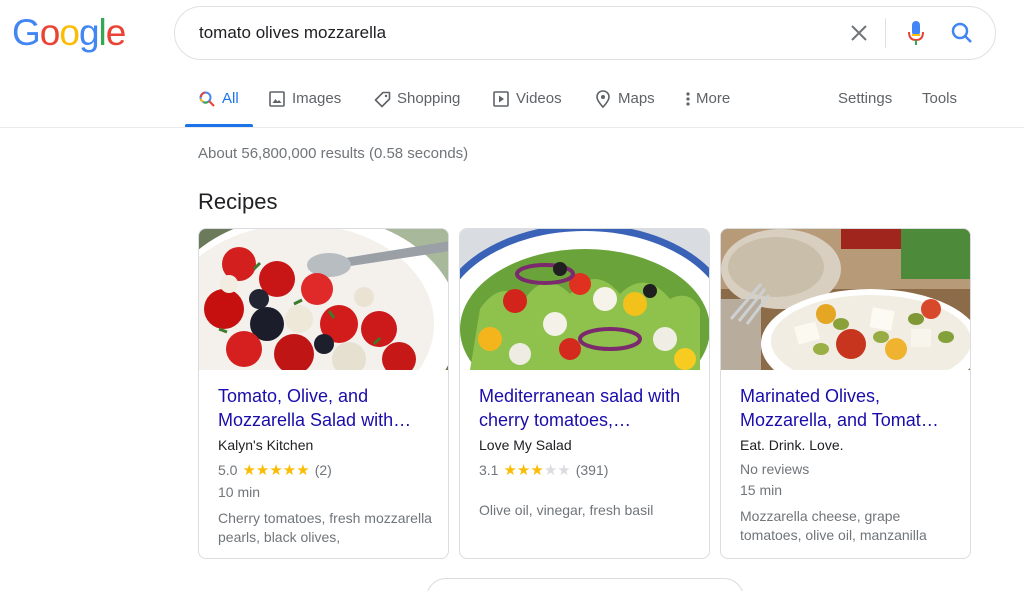 The image size is (1024, 591). Describe the element at coordinates (26, 32) in the screenshot. I see `logo-letter: G` at that location.